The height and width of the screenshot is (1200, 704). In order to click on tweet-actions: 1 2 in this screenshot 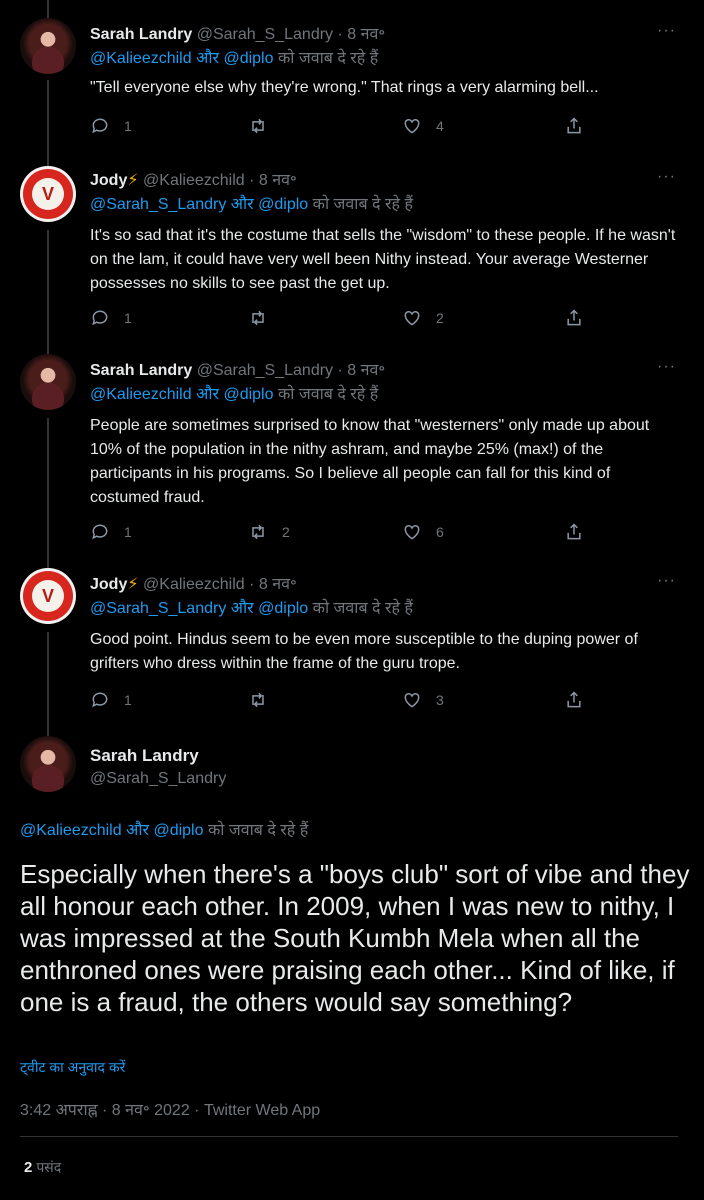, I will do `click(350, 320)`.